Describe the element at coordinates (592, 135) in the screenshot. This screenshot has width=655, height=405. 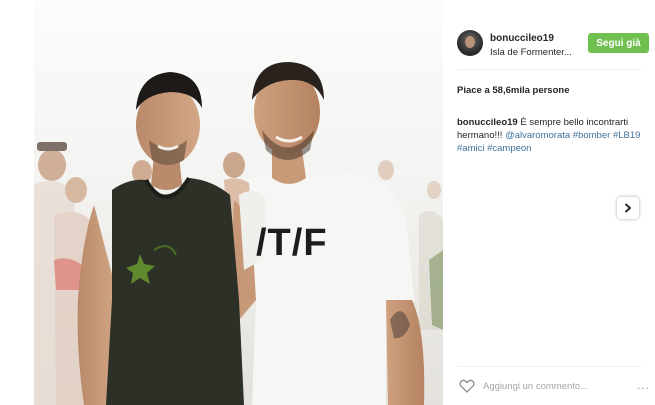
I see `hashtag: #bomber` at that location.